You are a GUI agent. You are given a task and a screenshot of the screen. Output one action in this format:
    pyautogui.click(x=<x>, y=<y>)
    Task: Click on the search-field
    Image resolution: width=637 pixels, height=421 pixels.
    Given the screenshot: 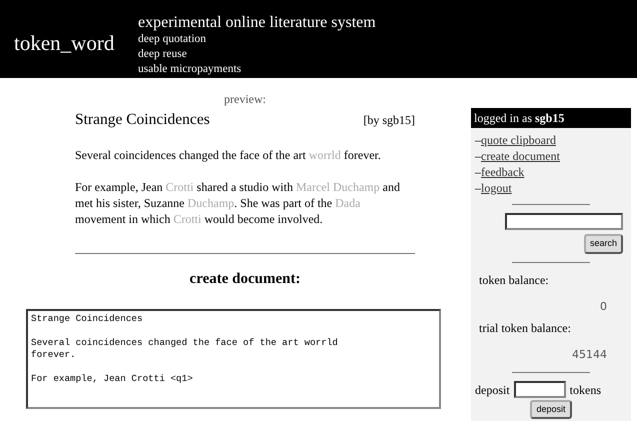 What is the action you would take?
    pyautogui.click(x=564, y=221)
    